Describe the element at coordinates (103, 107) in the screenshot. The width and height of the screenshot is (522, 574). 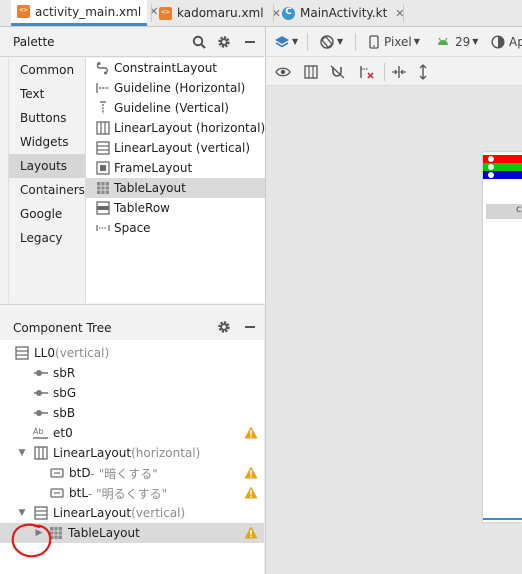
I see `guideline-vertical-icon` at that location.